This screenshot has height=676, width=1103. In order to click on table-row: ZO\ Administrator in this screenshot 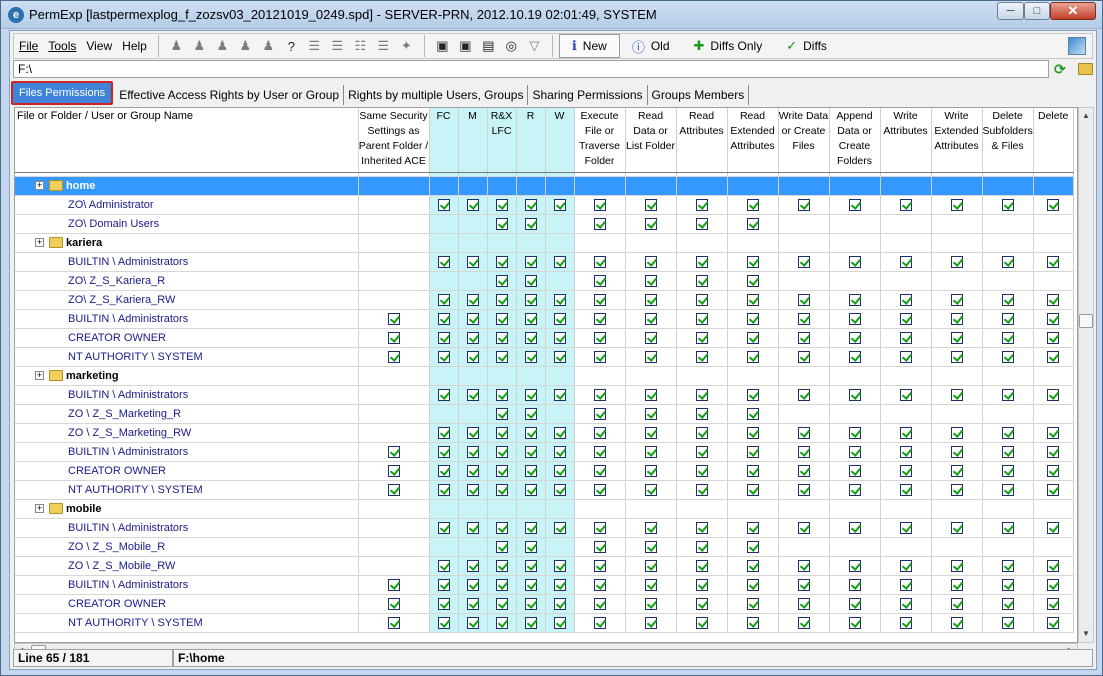, I will do `click(544, 205)`.